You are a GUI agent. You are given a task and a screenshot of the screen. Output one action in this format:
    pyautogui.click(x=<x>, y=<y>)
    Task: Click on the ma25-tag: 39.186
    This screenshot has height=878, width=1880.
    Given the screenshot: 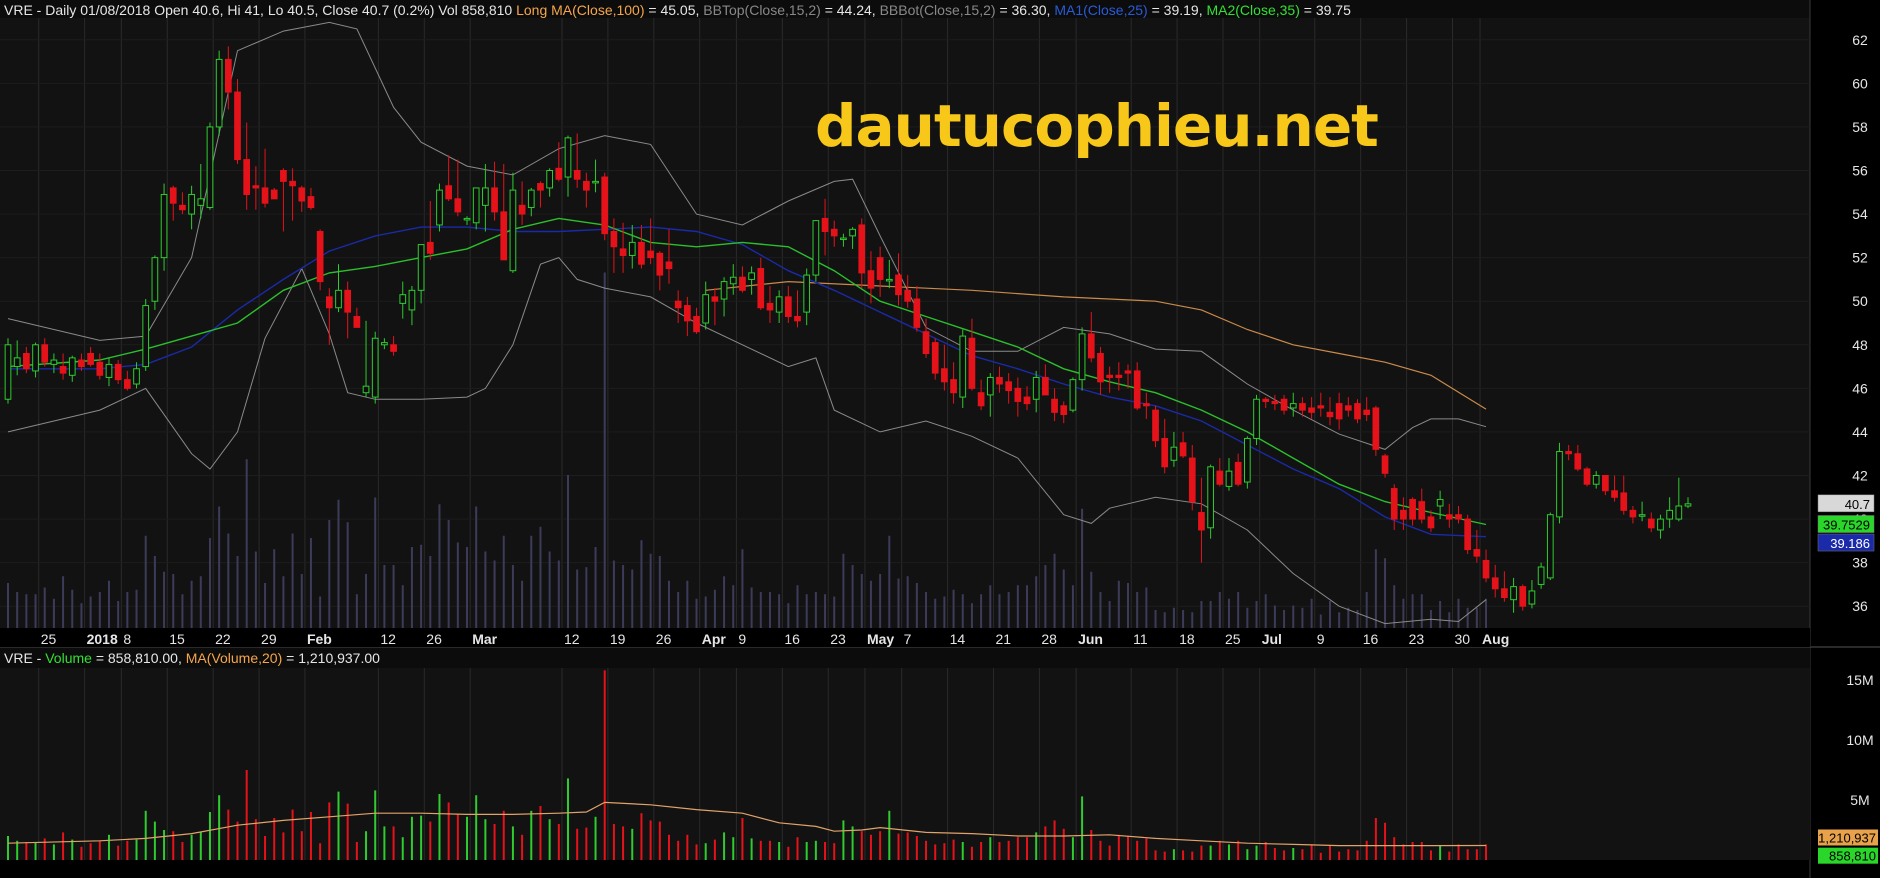 What is the action you would take?
    pyautogui.click(x=1850, y=543)
    